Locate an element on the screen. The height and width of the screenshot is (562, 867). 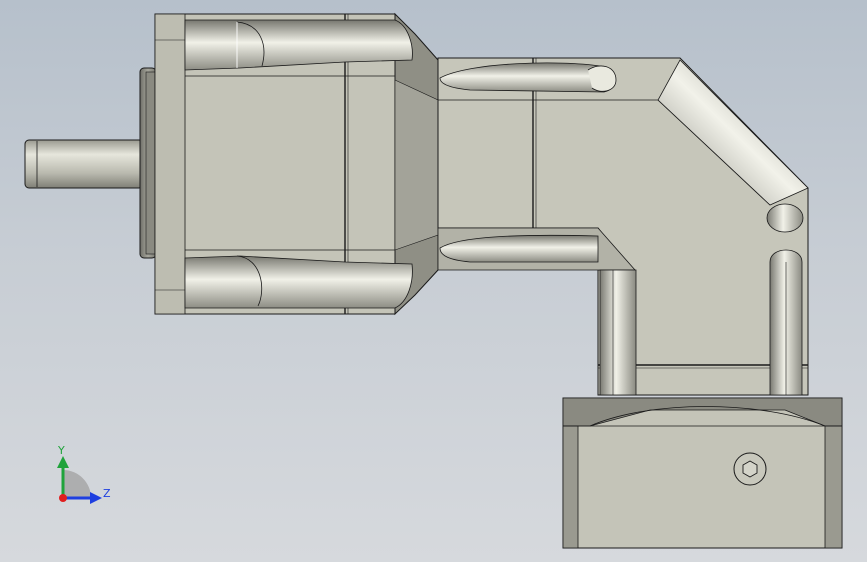
y-axis-label: Y is located at coordinates (61, 450).